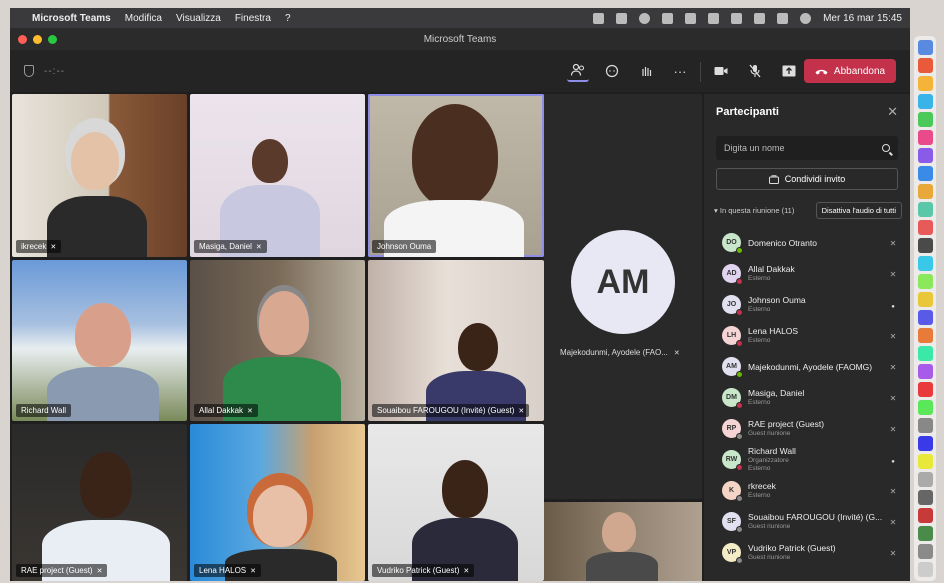  Describe the element at coordinates (807, 490) in the screenshot. I see `participant-row: Krkrecek Esterno` at that location.